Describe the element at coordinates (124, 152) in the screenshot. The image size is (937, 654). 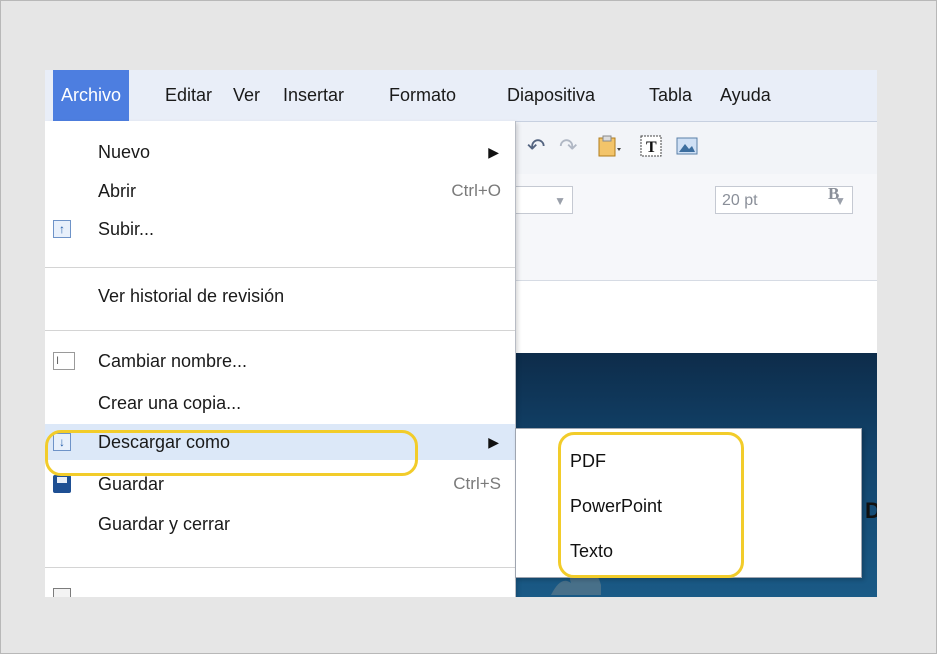
I see `menu-item-label: Nuevo` at that location.